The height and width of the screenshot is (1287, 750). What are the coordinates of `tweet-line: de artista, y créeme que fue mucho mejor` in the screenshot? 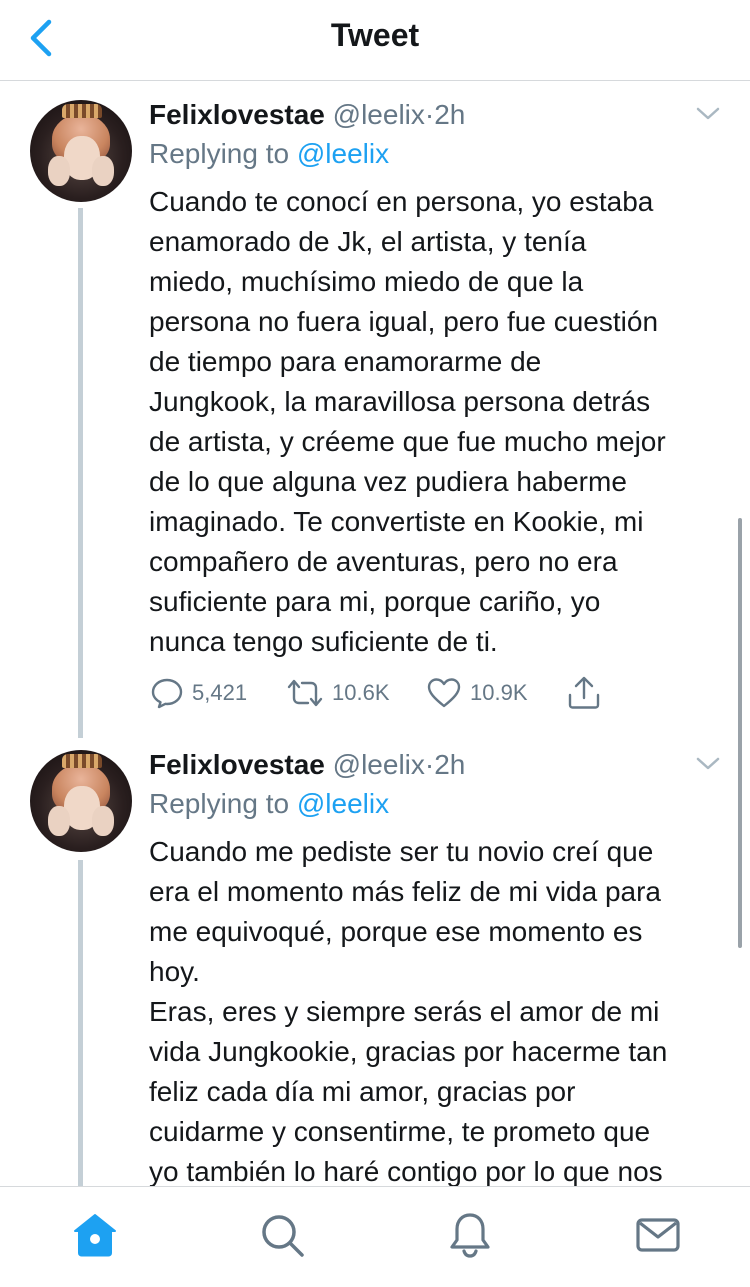 It's located at (407, 441).